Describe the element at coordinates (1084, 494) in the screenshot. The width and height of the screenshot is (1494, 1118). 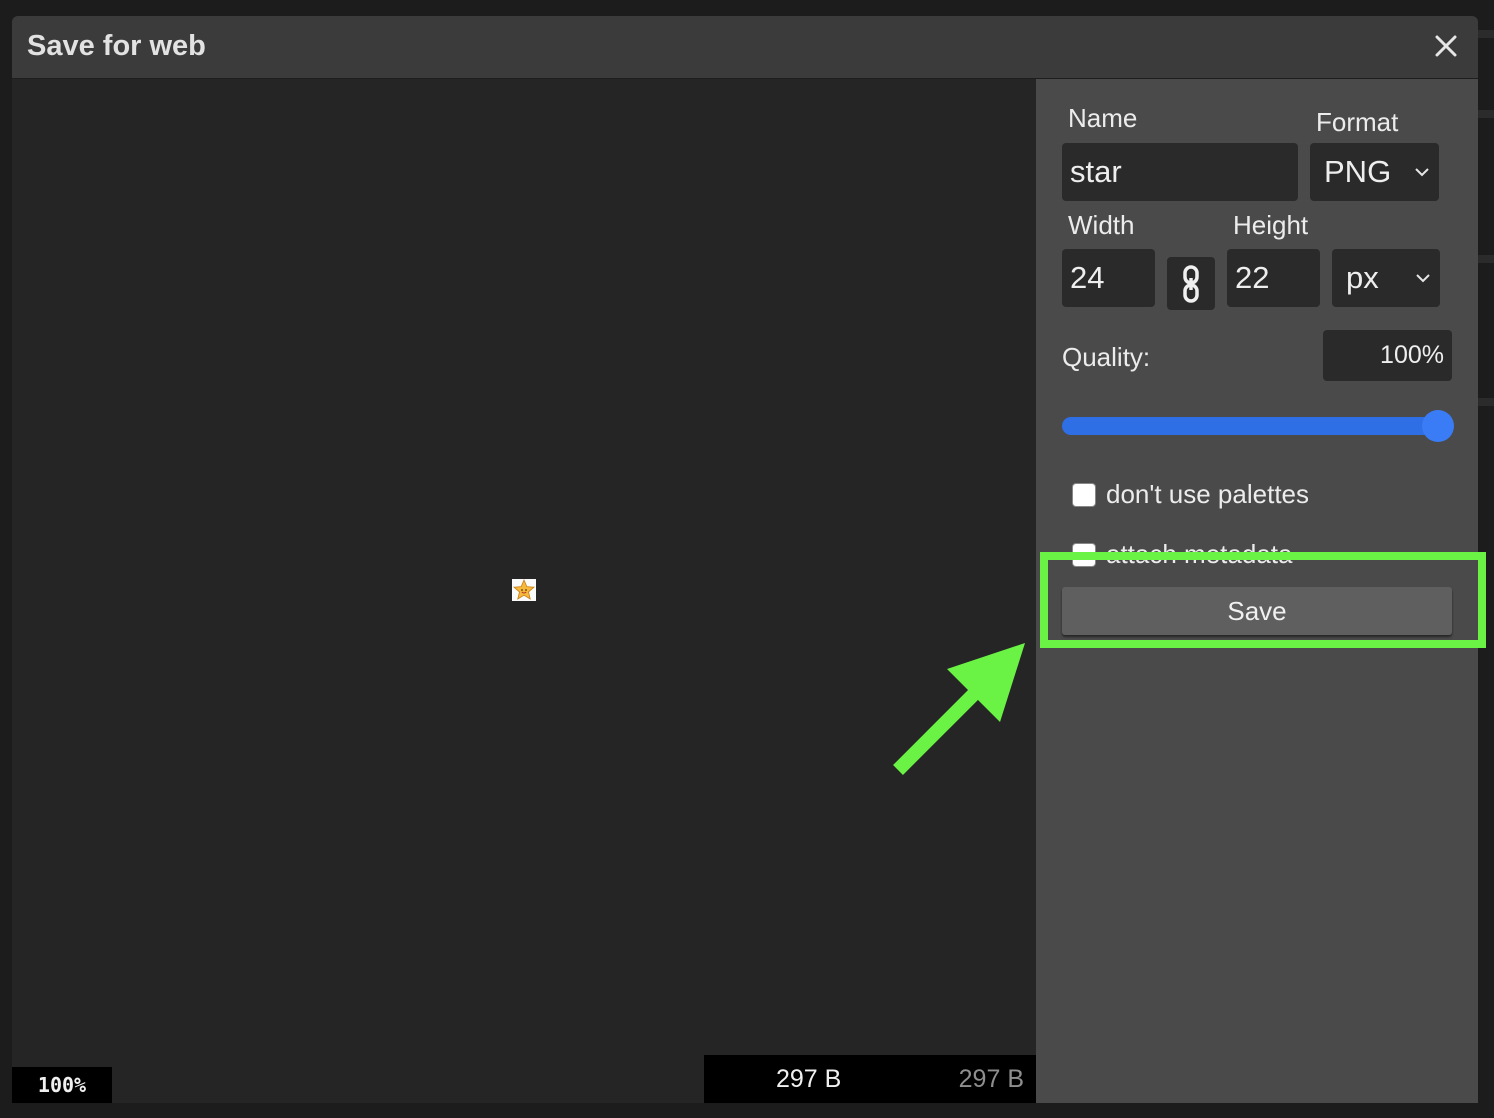
I see `dont-use-palettes-checkbox` at that location.